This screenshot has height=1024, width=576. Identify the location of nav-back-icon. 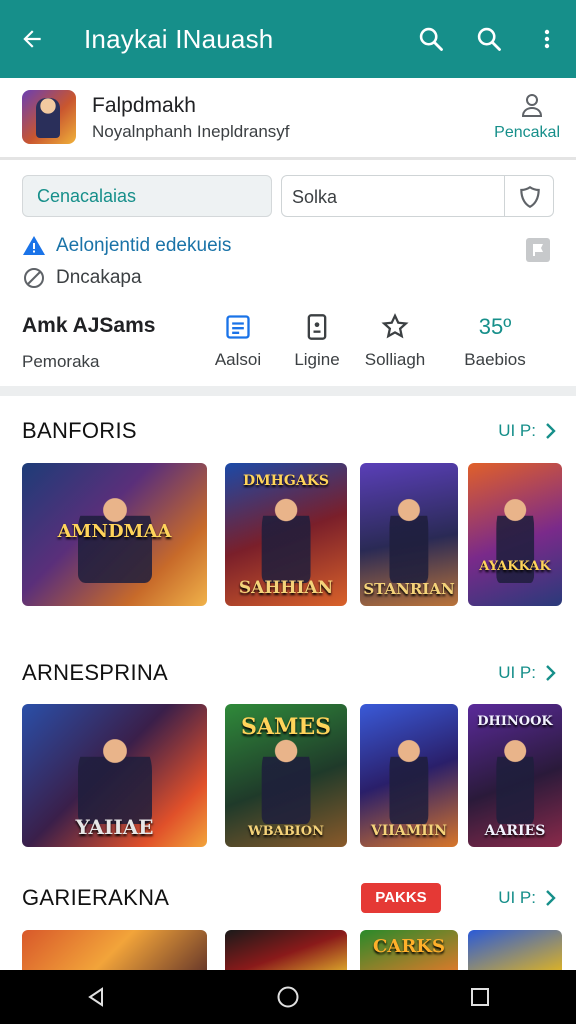
(95, 997).